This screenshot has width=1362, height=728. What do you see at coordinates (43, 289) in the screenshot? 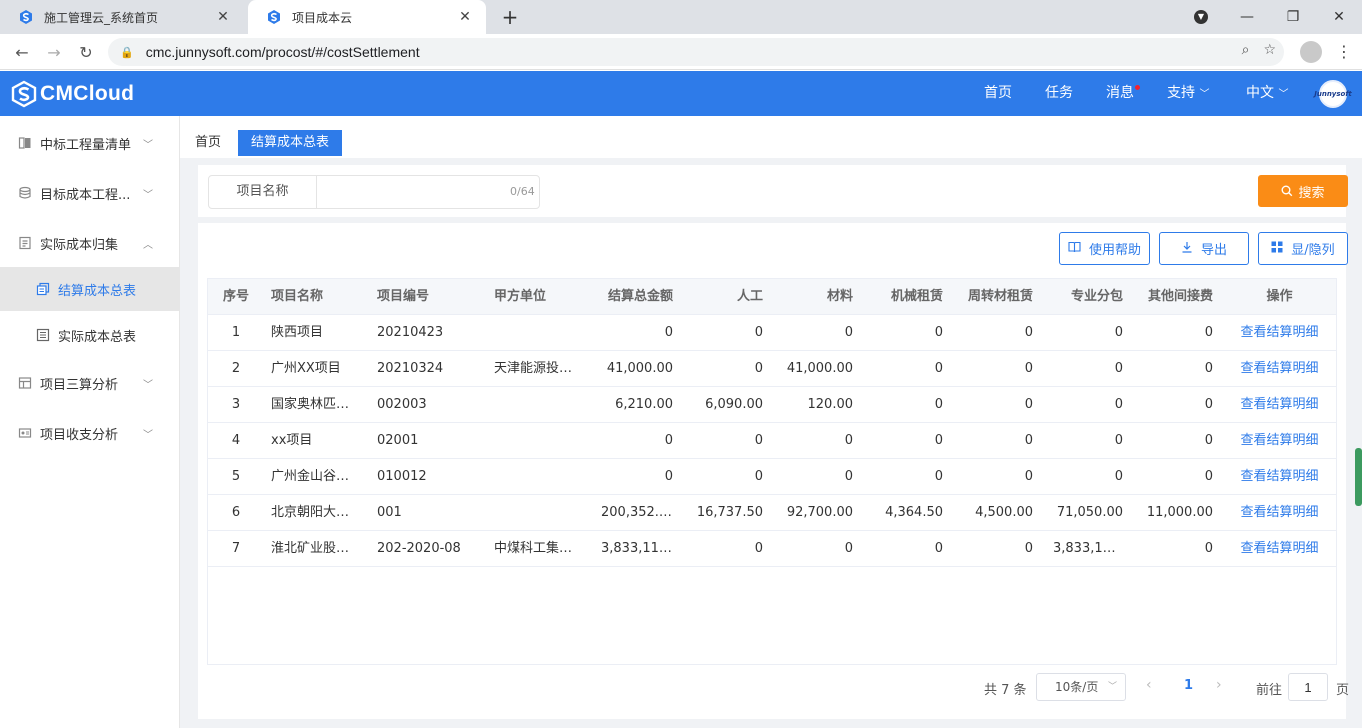
I see `layers-icon` at bounding box center [43, 289].